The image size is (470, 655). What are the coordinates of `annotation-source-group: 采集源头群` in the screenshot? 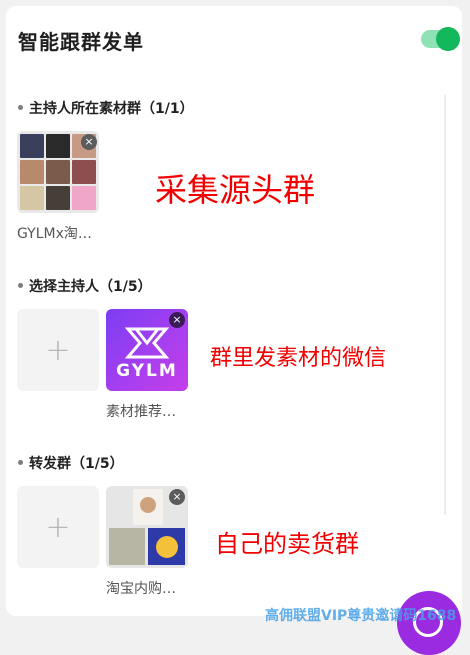 It's located at (235, 190).